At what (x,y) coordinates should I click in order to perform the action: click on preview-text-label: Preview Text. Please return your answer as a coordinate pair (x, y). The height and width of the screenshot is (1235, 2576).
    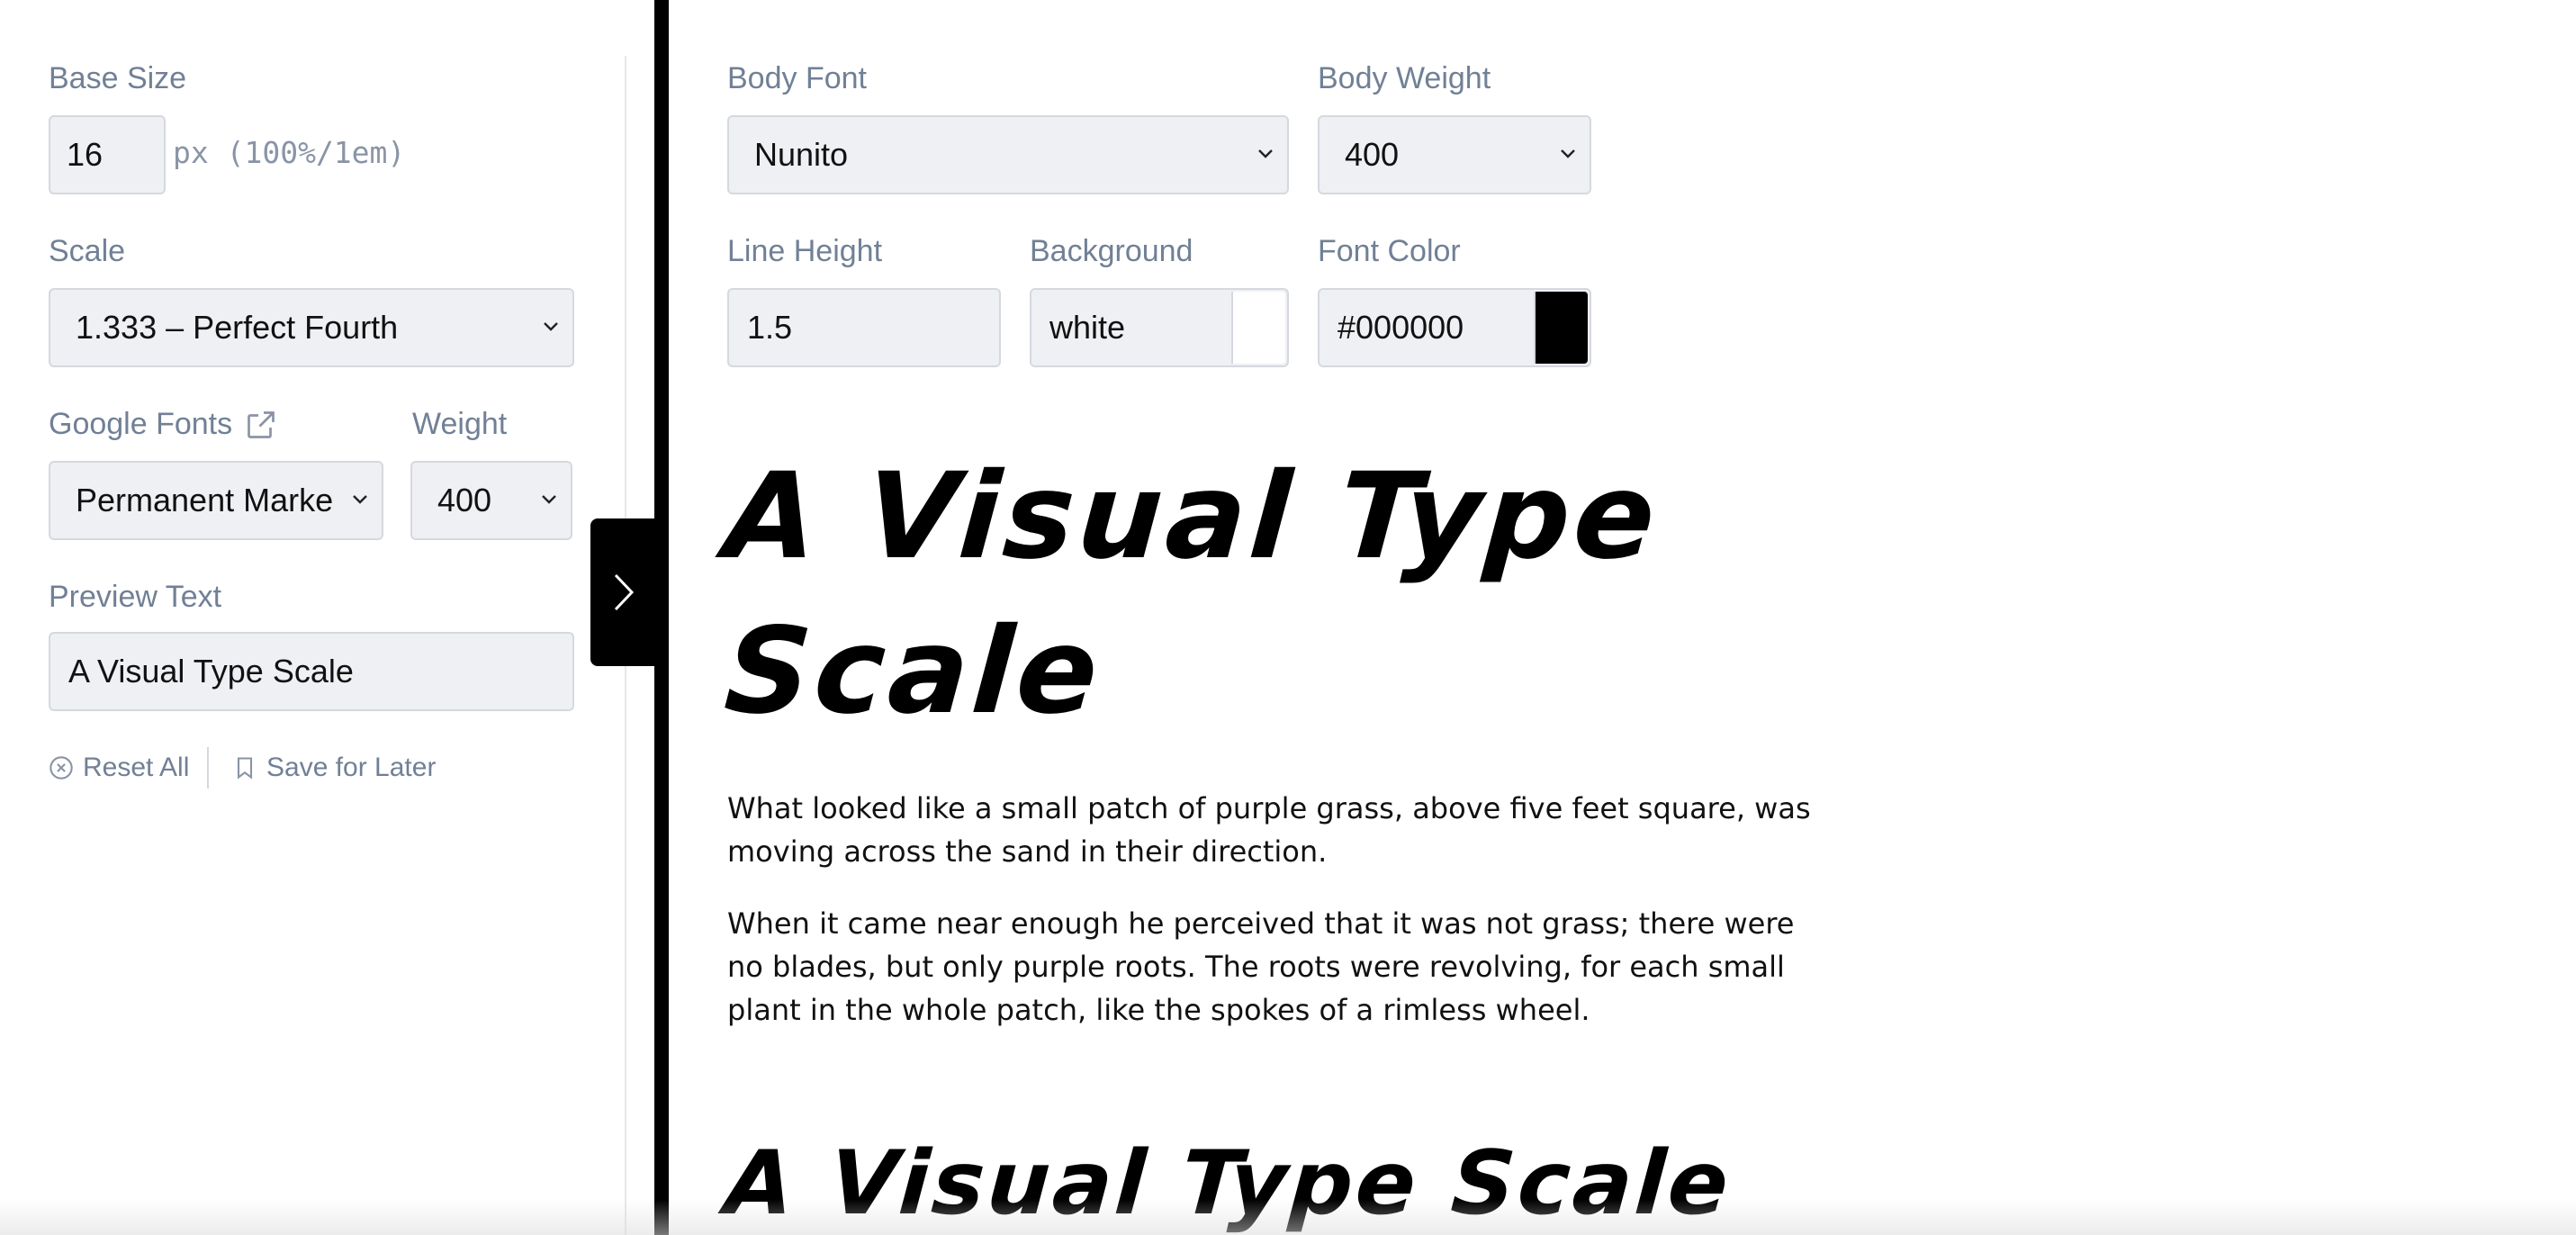
    Looking at the image, I should click on (135, 597).